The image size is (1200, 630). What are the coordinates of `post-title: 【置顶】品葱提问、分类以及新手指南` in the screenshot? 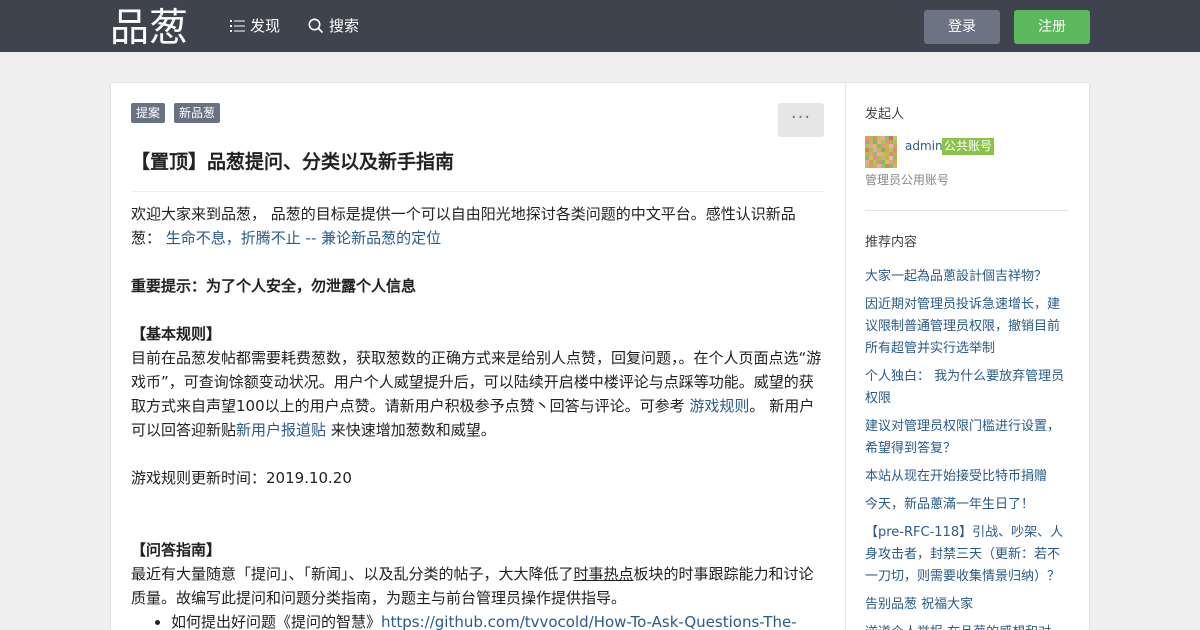 It's located at (293, 162).